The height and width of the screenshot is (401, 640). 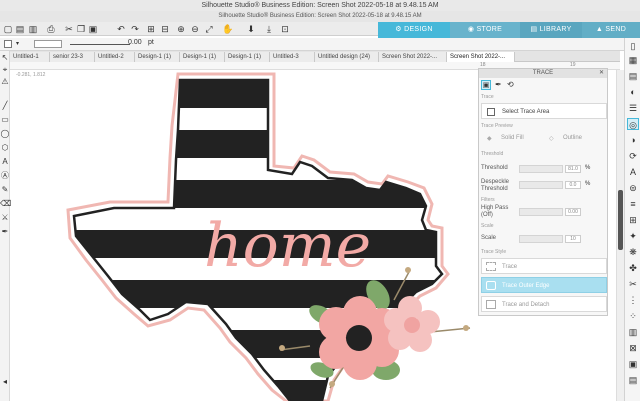 What do you see at coordinates (551, 138) in the screenshot?
I see `outline-icon: ◇` at bounding box center [551, 138].